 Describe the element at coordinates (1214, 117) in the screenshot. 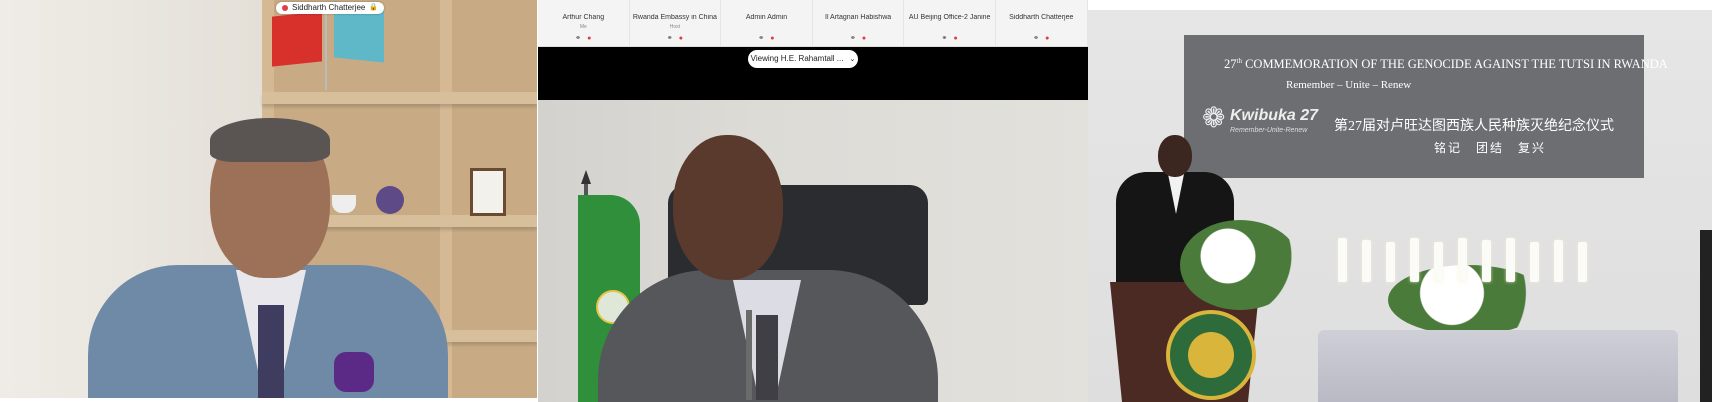

I see `flame-icon: ❁` at that location.